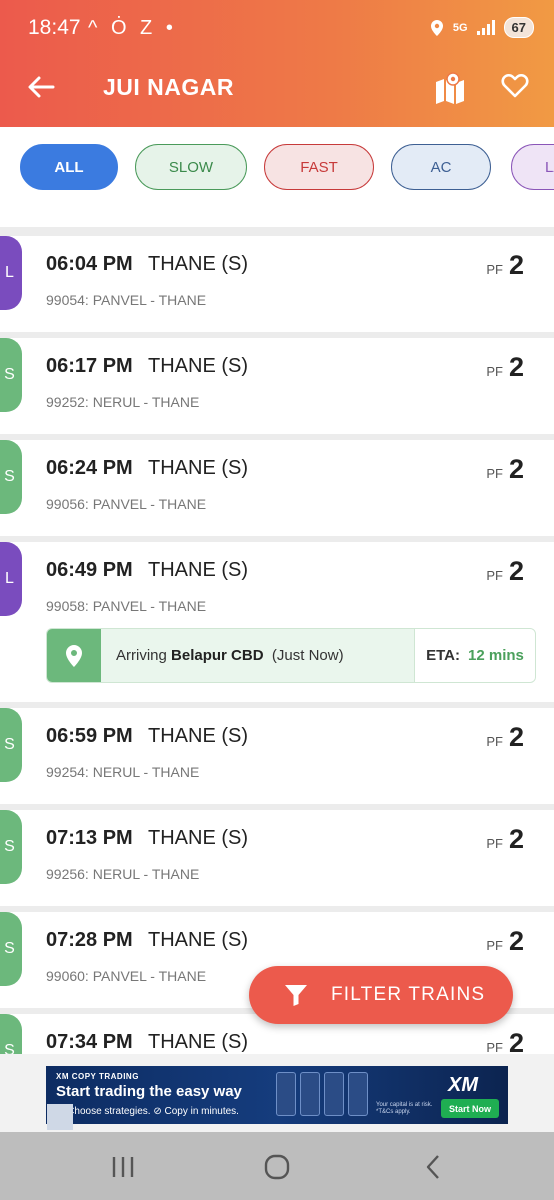 This screenshot has width=554, height=1200. I want to click on arrow-left-icon, so click(41, 87).